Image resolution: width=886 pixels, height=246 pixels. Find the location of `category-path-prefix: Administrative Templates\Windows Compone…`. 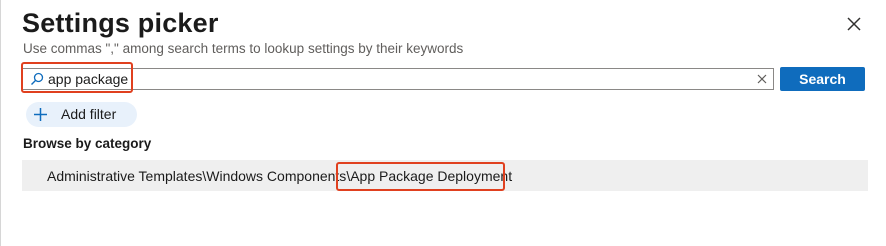

category-path-prefix: Administrative Templates\Windows Compone… is located at coordinates (197, 176).